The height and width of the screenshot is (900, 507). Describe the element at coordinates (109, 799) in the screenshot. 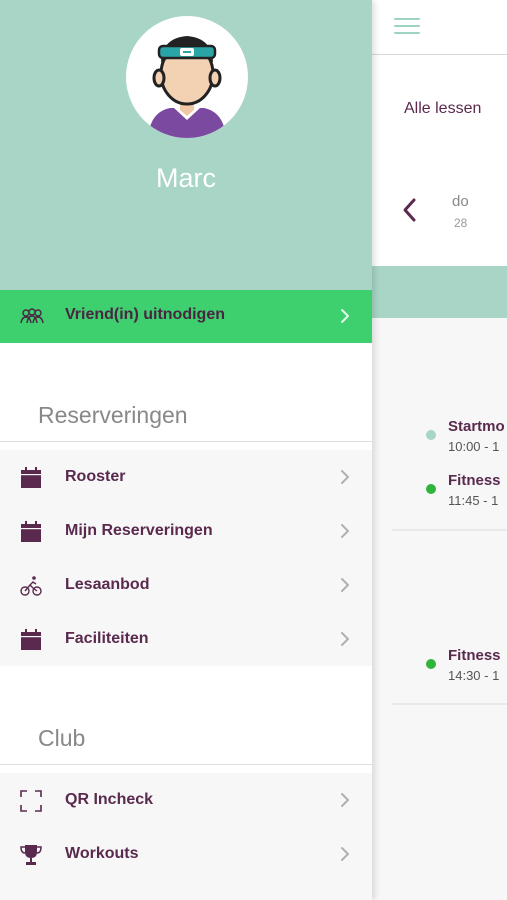

I see `menu-item-label: QR Incheck` at that location.